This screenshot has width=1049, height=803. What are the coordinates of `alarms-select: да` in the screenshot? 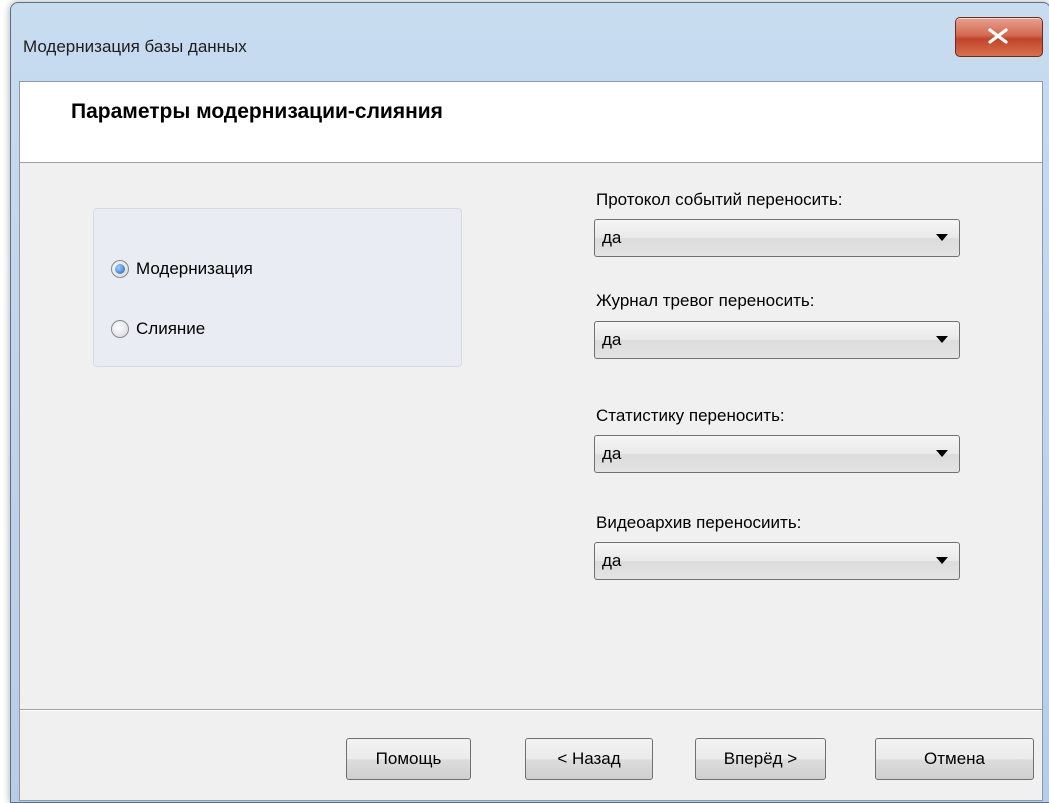 It's located at (777, 340).